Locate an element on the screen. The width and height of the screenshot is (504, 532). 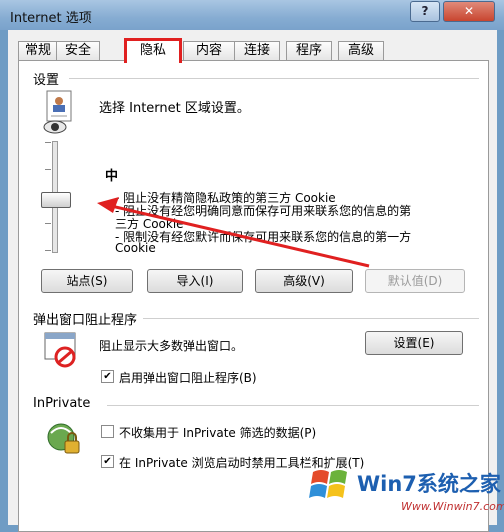
privacy-slider-thumb is located at coordinates (56, 200).